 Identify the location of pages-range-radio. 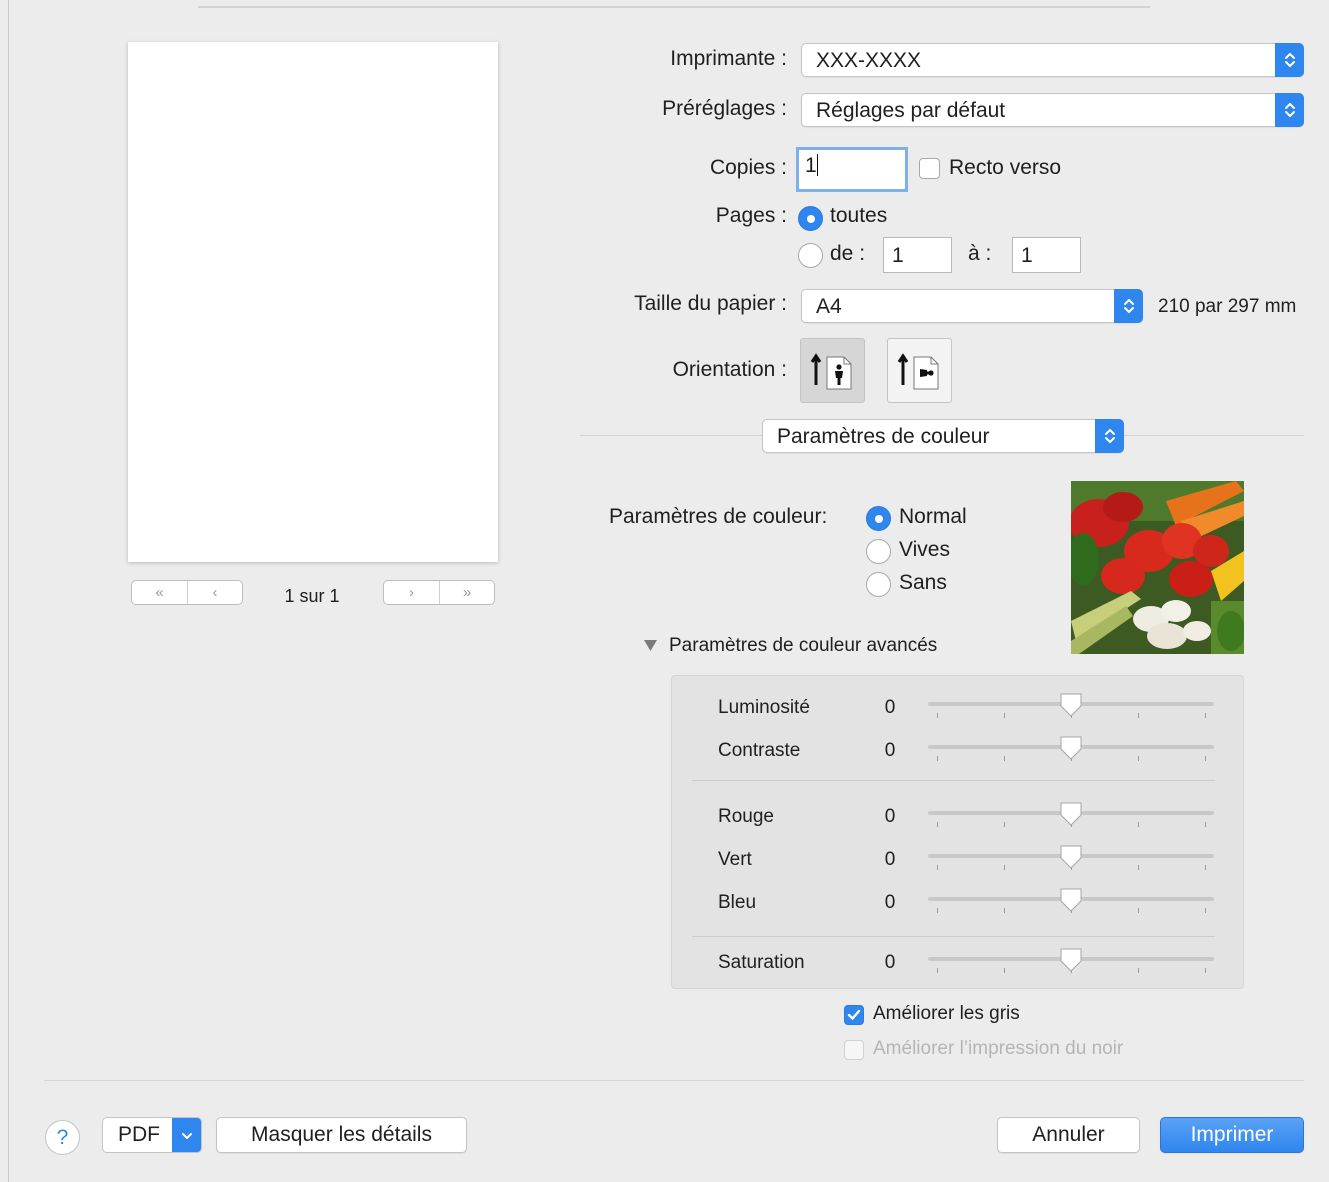
(810, 255).